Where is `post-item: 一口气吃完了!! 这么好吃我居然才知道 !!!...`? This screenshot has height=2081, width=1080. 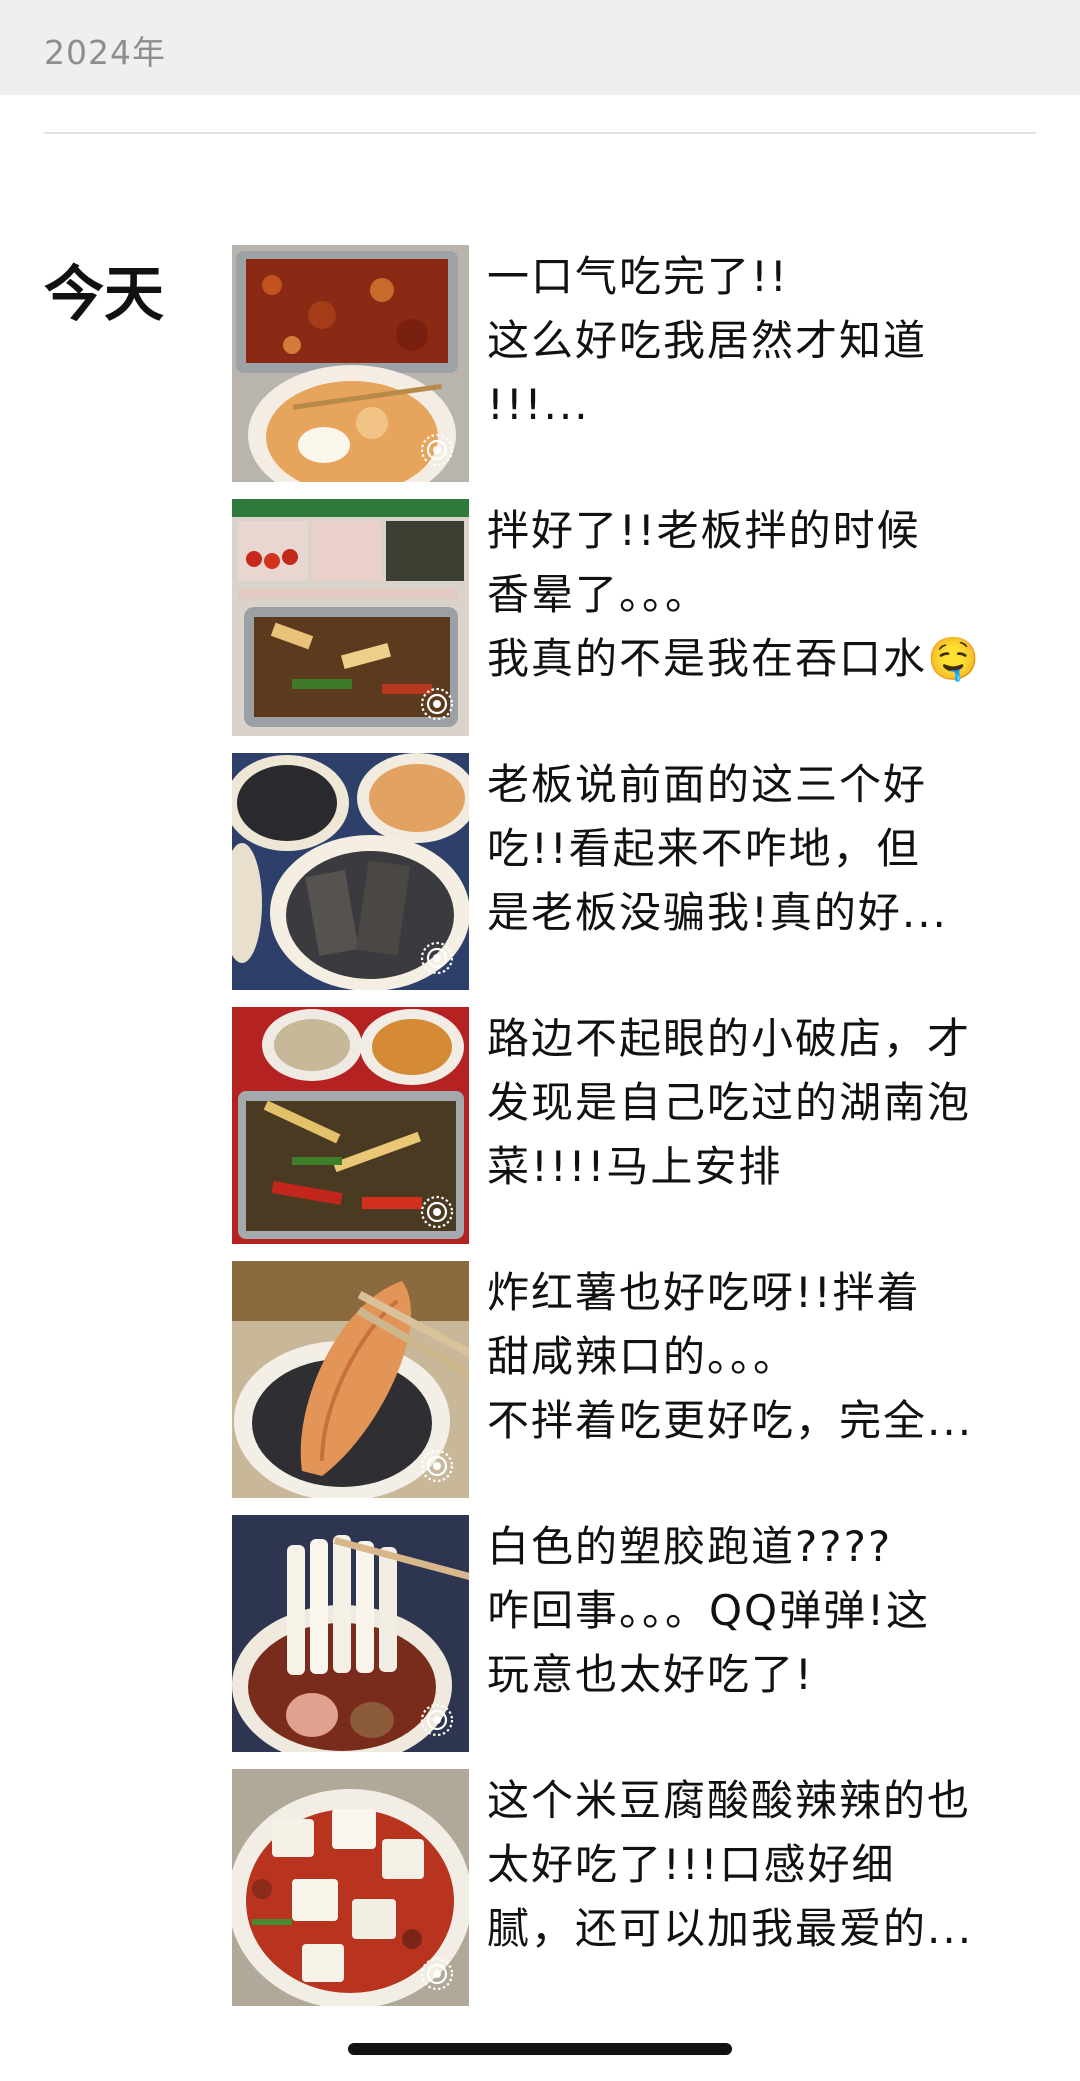 post-item: 一口气吃完了!! 这么好吃我居然才知道 !!!... is located at coordinates (632, 363).